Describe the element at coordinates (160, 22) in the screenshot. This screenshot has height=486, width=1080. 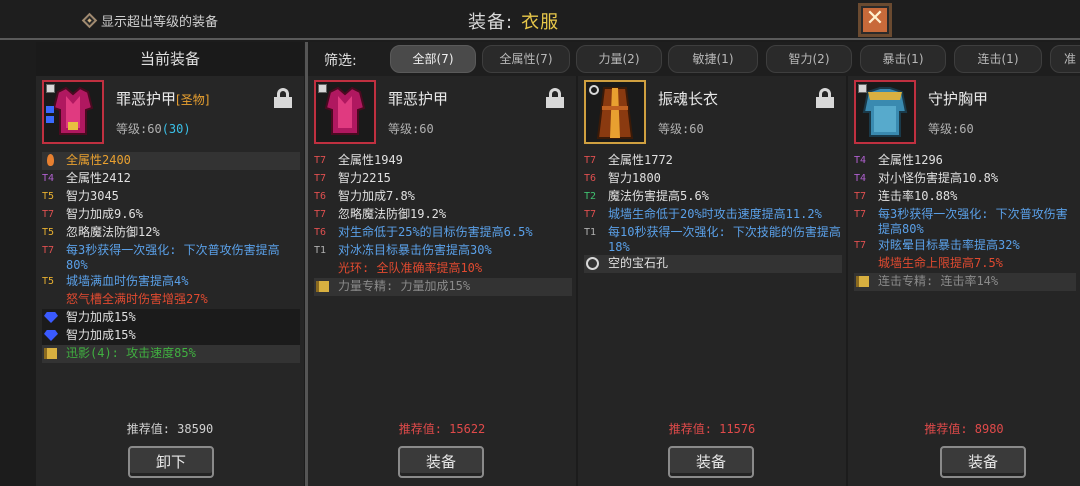
I see `toggle-label: 显示超出等级的装备` at that location.